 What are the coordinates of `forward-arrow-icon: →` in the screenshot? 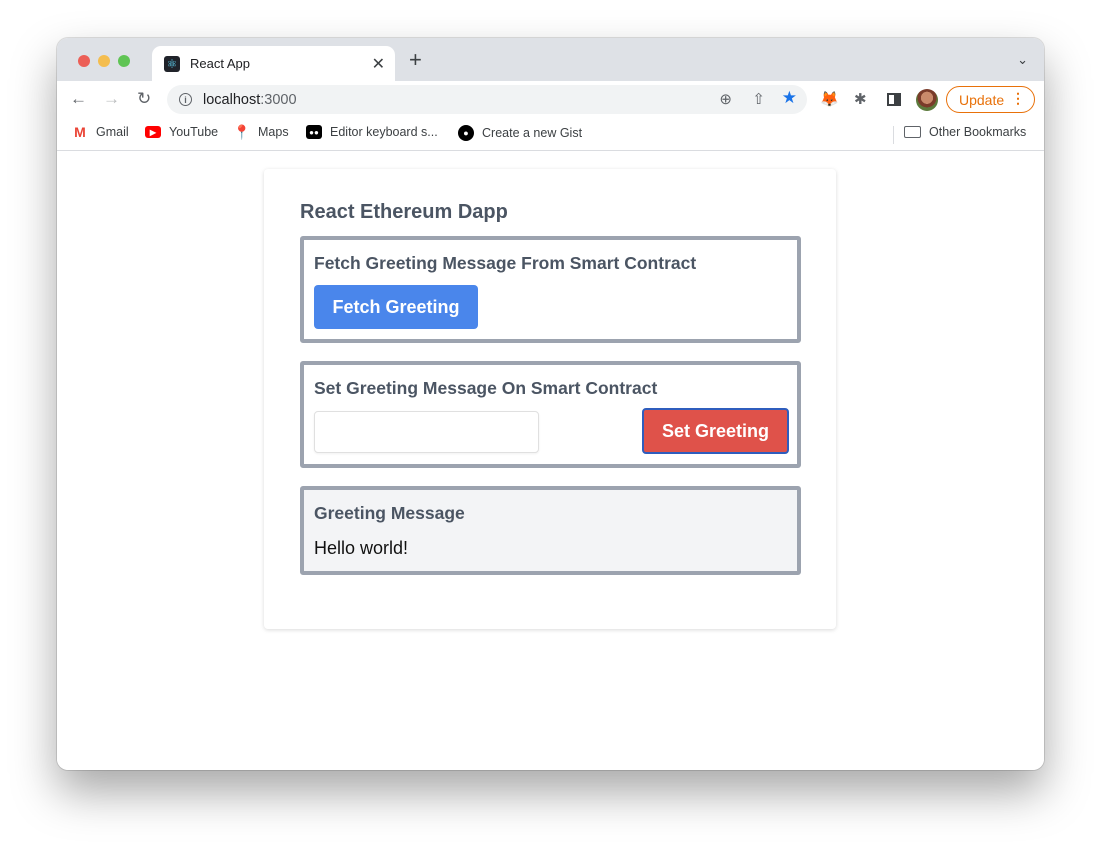 It's located at (111, 99).